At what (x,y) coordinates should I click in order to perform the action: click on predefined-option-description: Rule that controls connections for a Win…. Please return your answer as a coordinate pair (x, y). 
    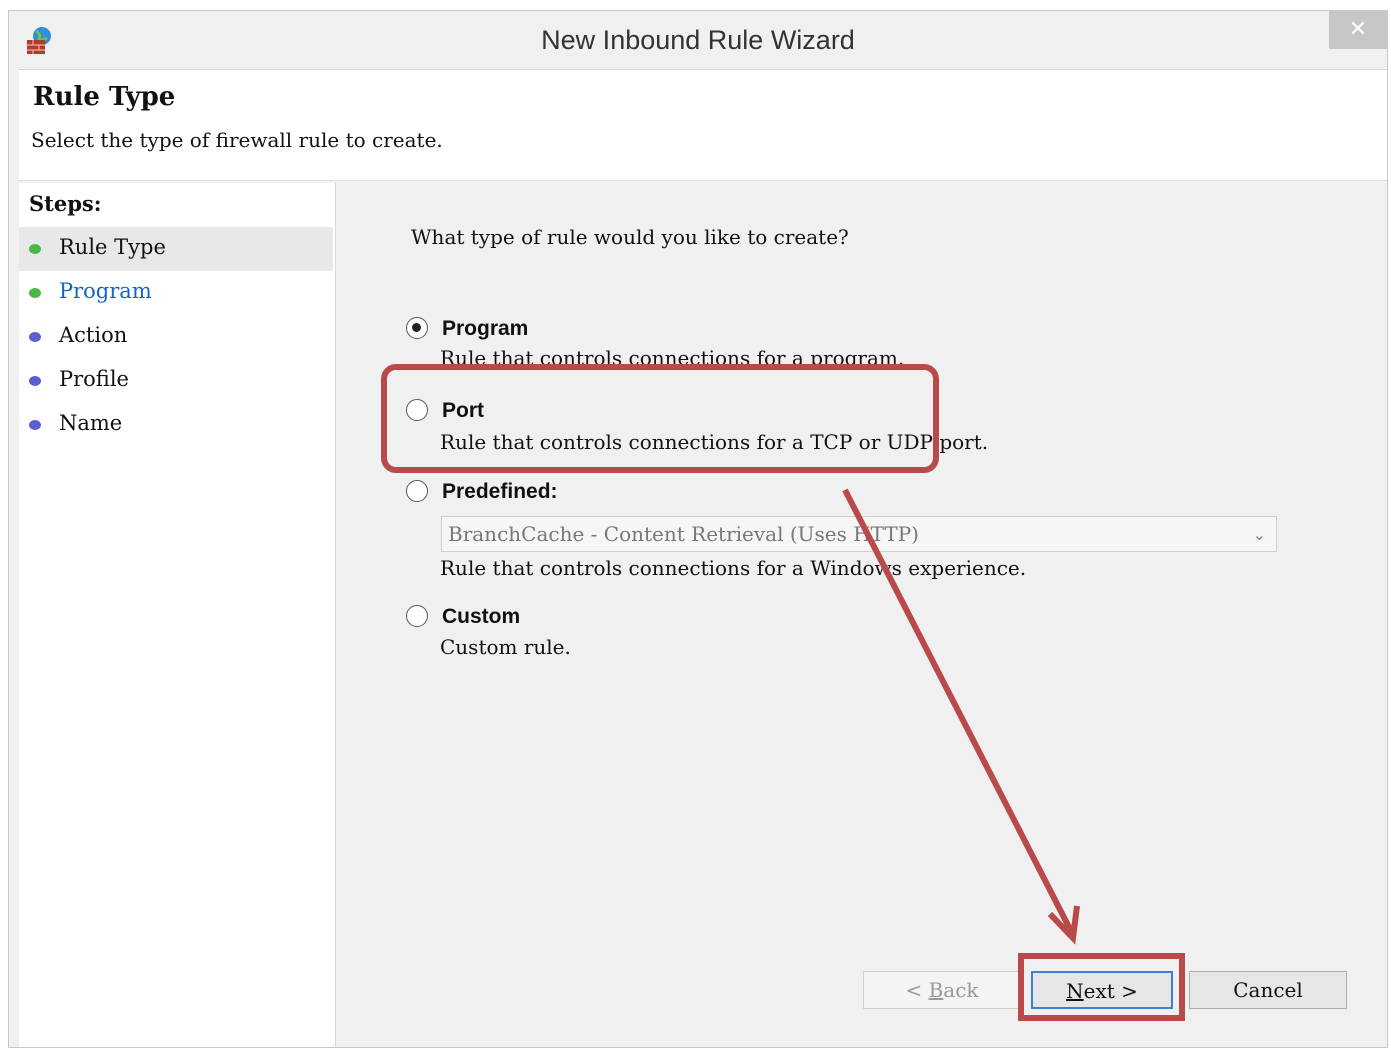
    Looking at the image, I should click on (733, 568).